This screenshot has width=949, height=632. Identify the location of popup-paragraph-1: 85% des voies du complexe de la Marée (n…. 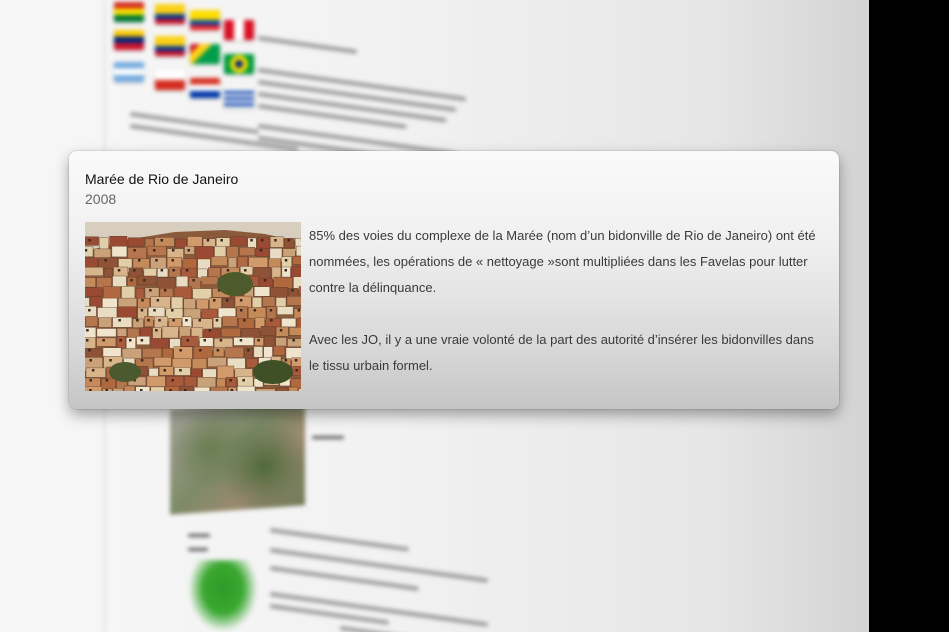
(562, 261).